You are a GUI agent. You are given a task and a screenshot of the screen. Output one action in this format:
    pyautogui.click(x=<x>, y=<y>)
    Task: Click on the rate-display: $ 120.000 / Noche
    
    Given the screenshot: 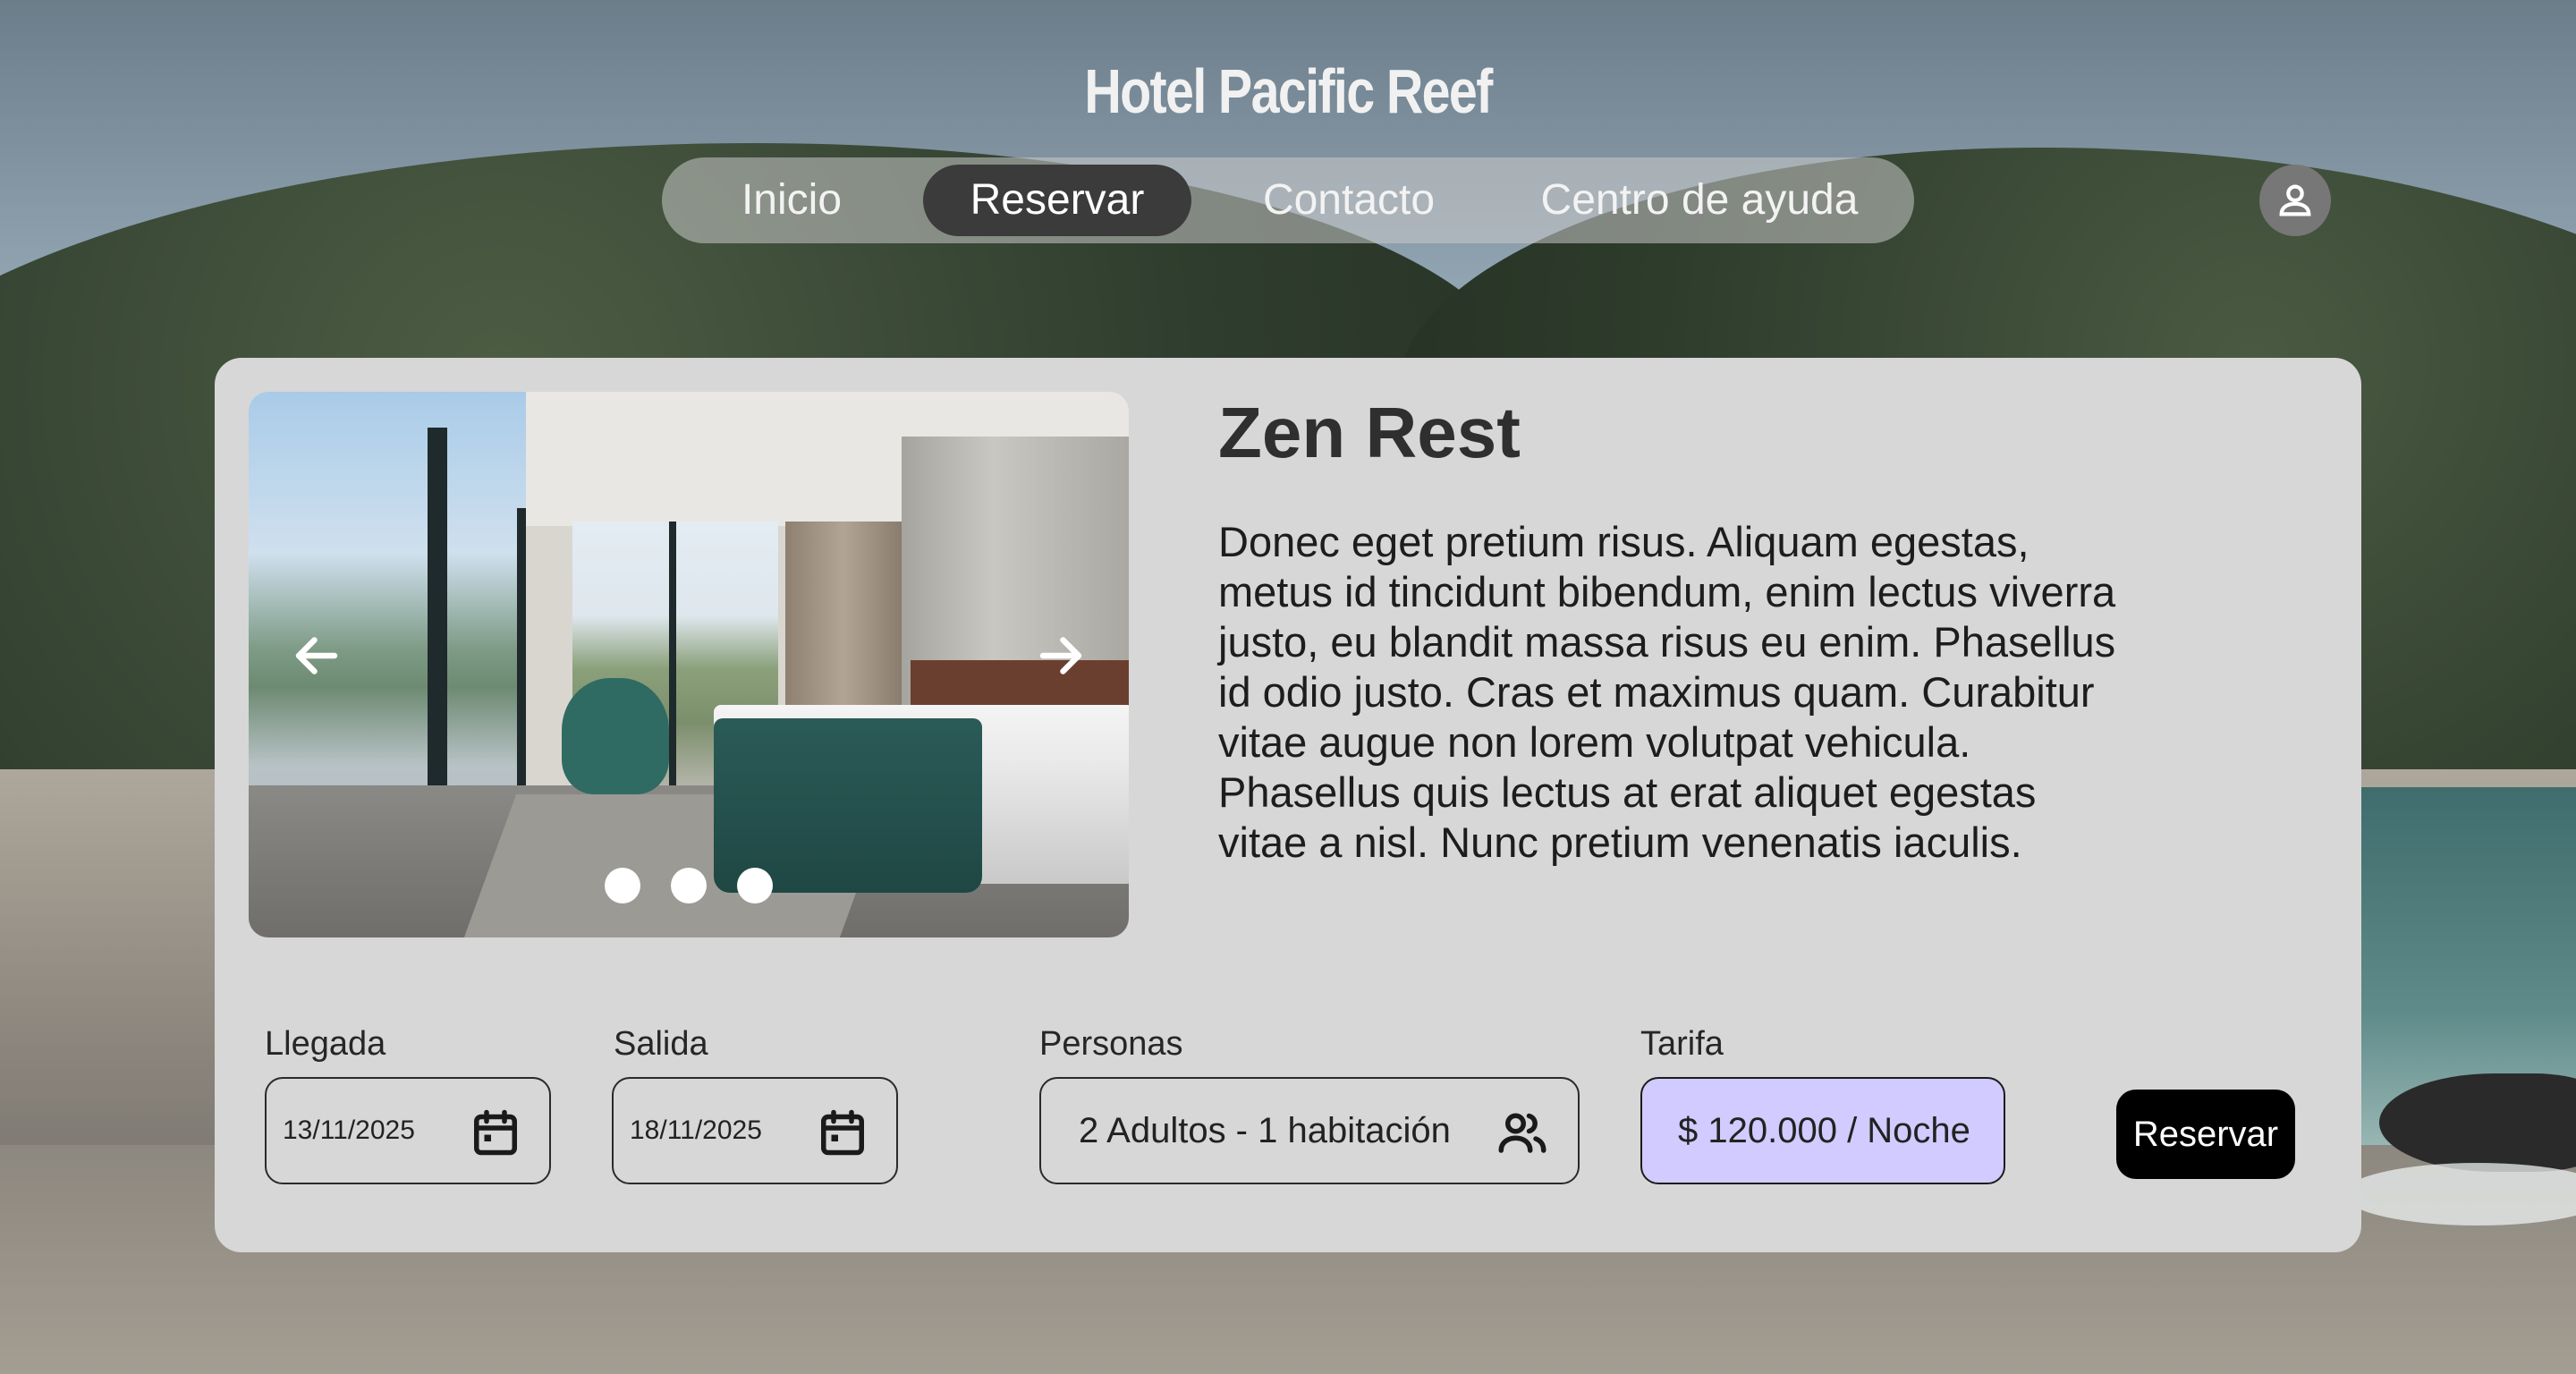 What is the action you would take?
    pyautogui.click(x=1822, y=1130)
    